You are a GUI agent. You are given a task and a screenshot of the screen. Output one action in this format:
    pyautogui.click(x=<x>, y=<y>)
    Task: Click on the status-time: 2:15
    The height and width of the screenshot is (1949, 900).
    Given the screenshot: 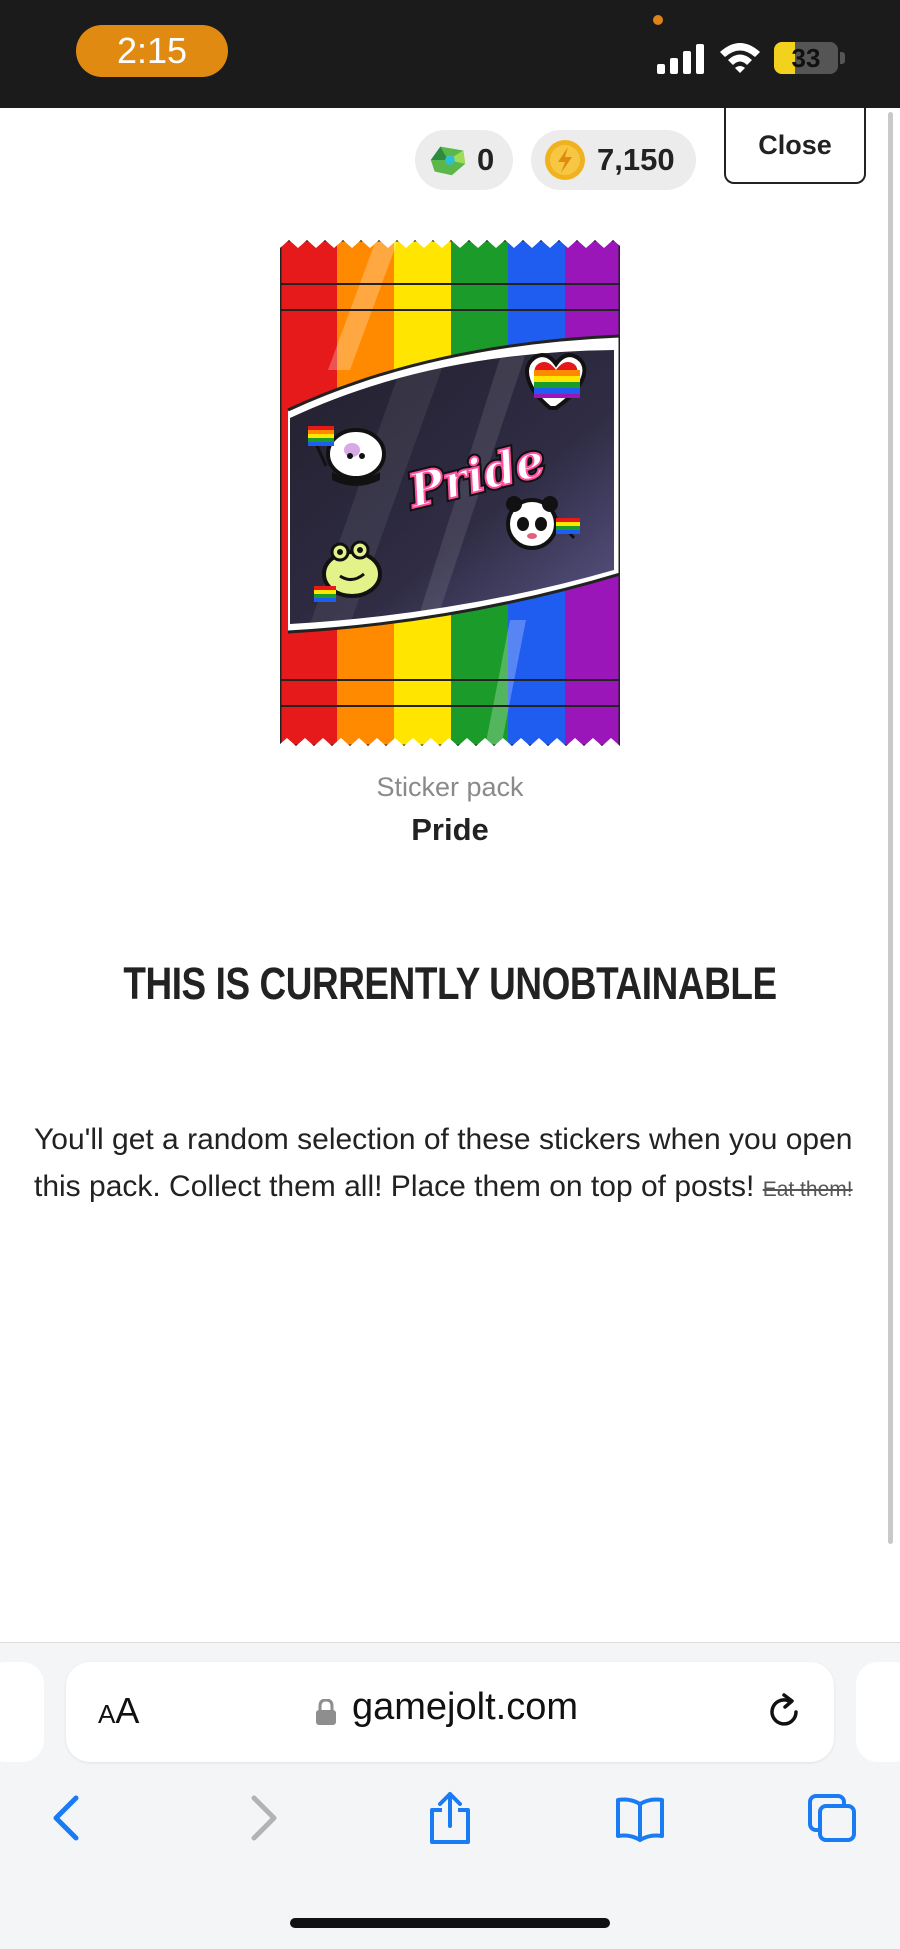 What is the action you would take?
    pyautogui.click(x=152, y=51)
    